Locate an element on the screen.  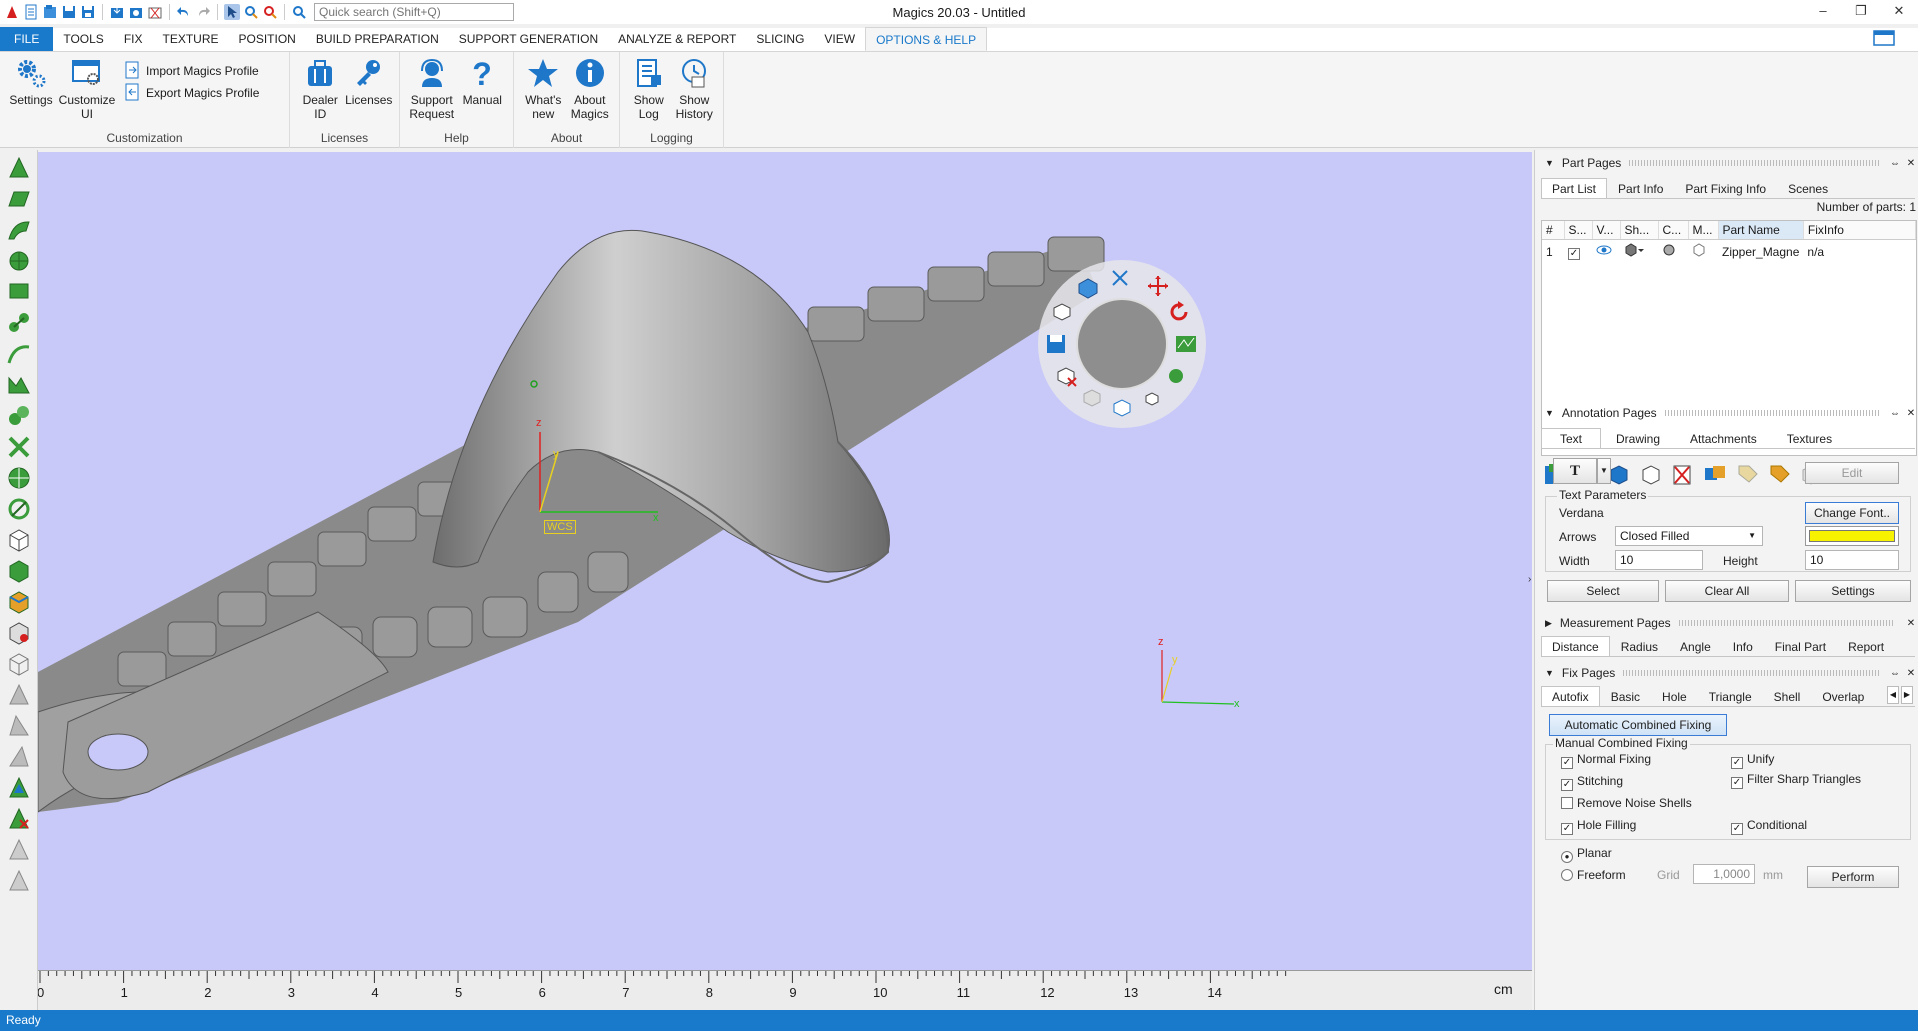
select-triangle-icon is located at coordinates (19, 168).